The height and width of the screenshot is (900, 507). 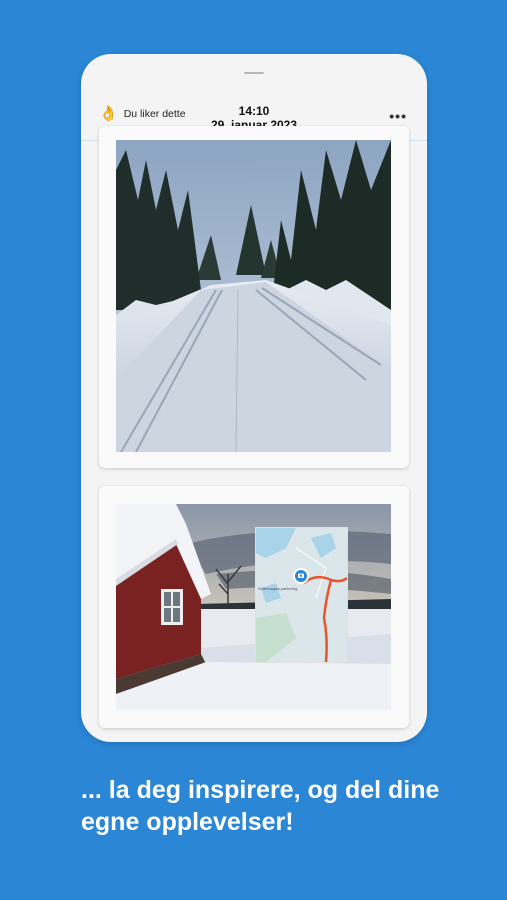 I want to click on post-time: 14:10, so click(x=254, y=111).